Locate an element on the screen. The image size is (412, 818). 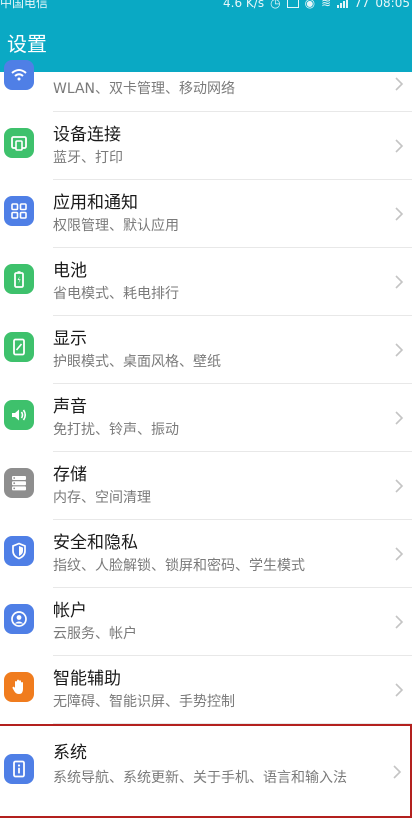
hand-icon is located at coordinates (19, 687).